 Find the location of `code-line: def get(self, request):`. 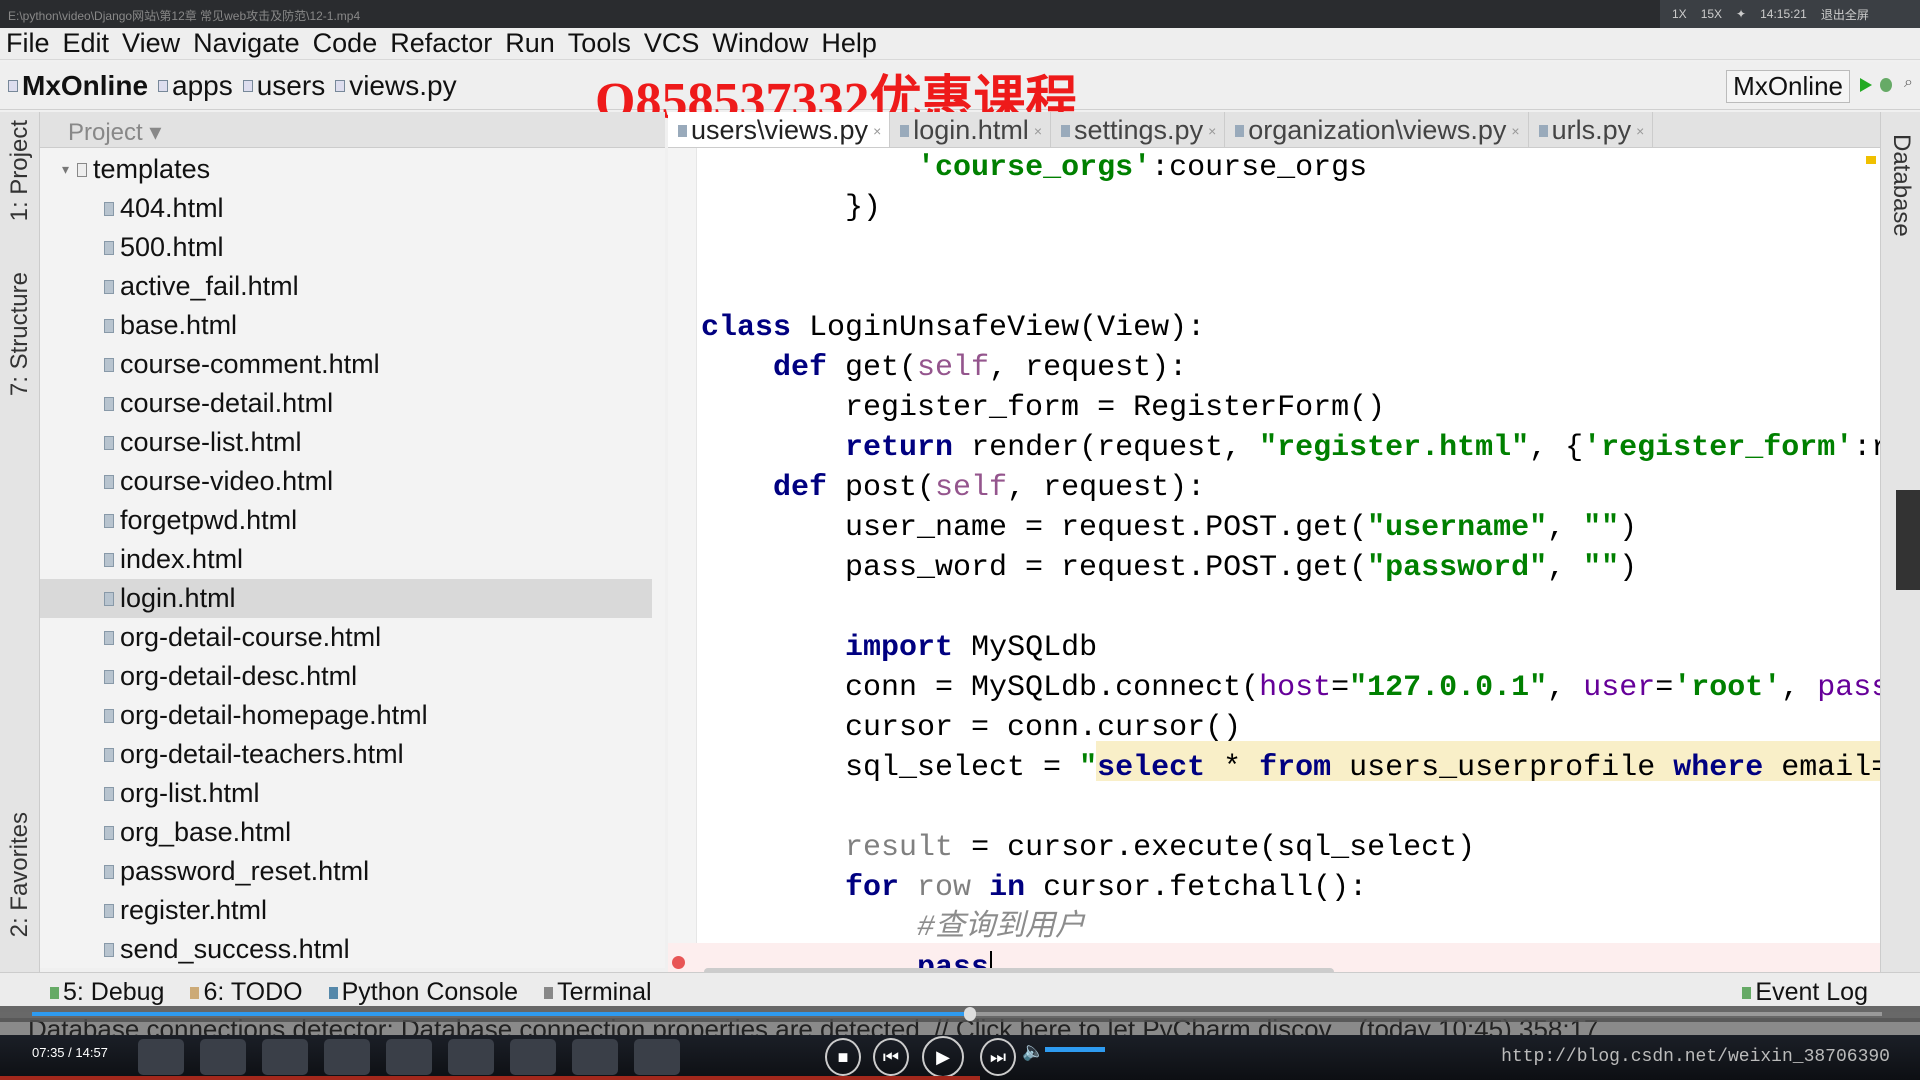

code-line: def get(self, request): is located at coordinates (1290, 368).